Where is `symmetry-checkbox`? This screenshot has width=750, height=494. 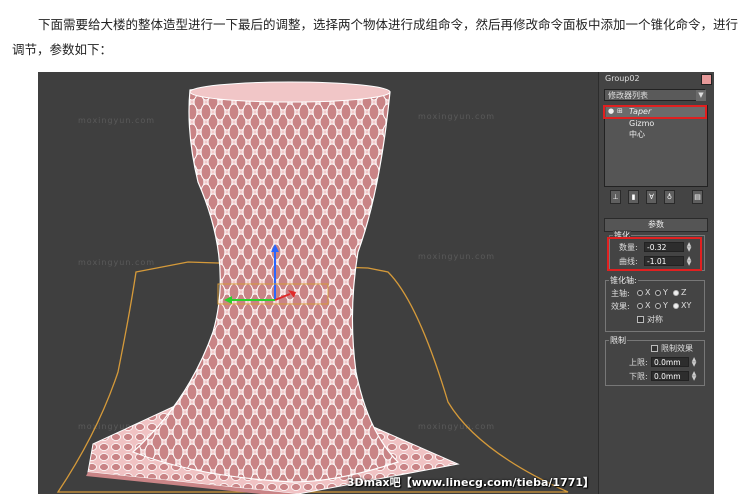 symmetry-checkbox is located at coordinates (640, 319).